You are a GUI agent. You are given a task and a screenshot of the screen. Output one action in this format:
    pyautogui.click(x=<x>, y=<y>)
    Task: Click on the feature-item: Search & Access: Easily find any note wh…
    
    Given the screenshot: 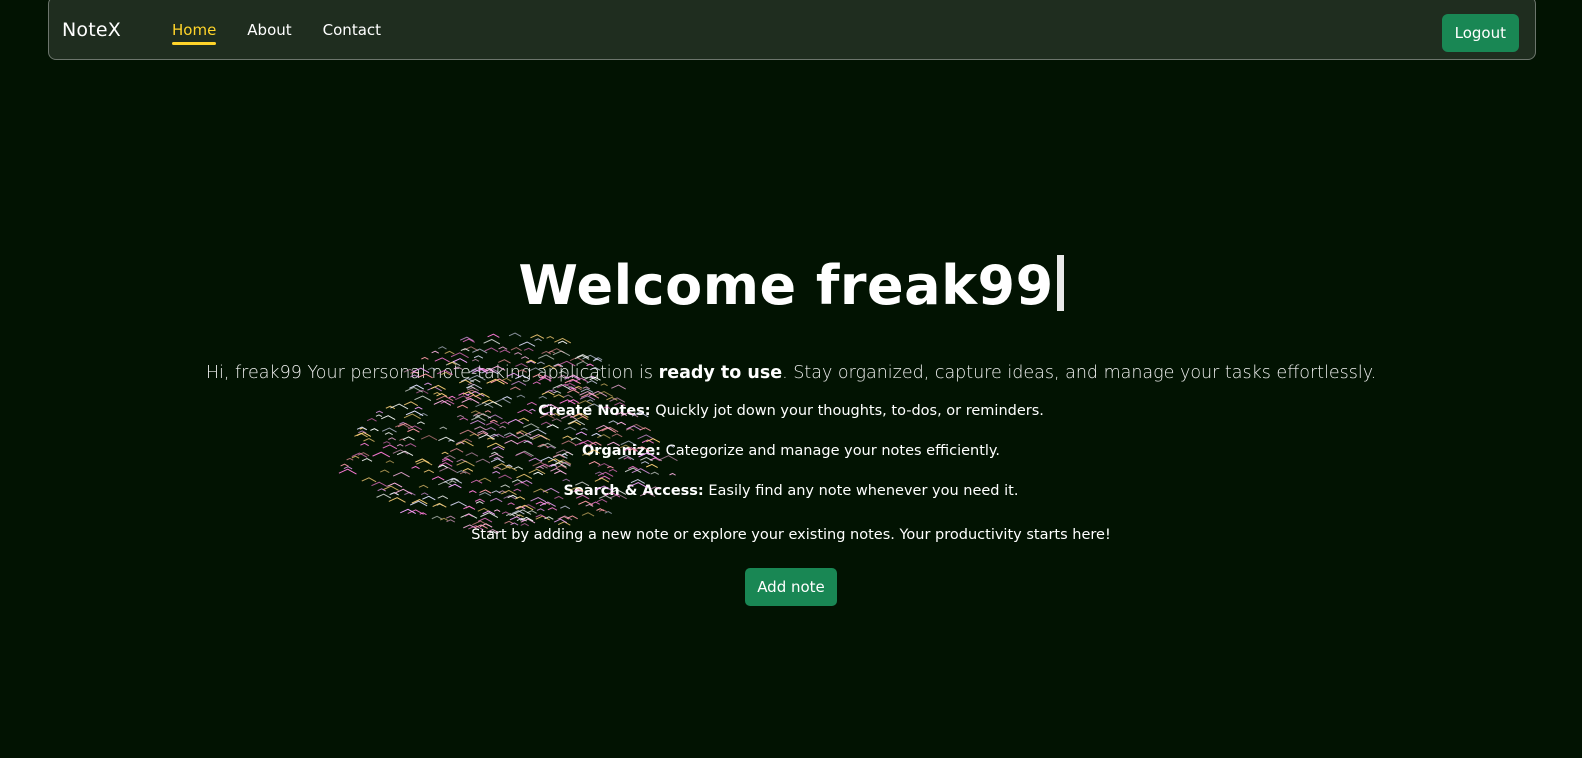 What is the action you would take?
    pyautogui.click(x=791, y=491)
    